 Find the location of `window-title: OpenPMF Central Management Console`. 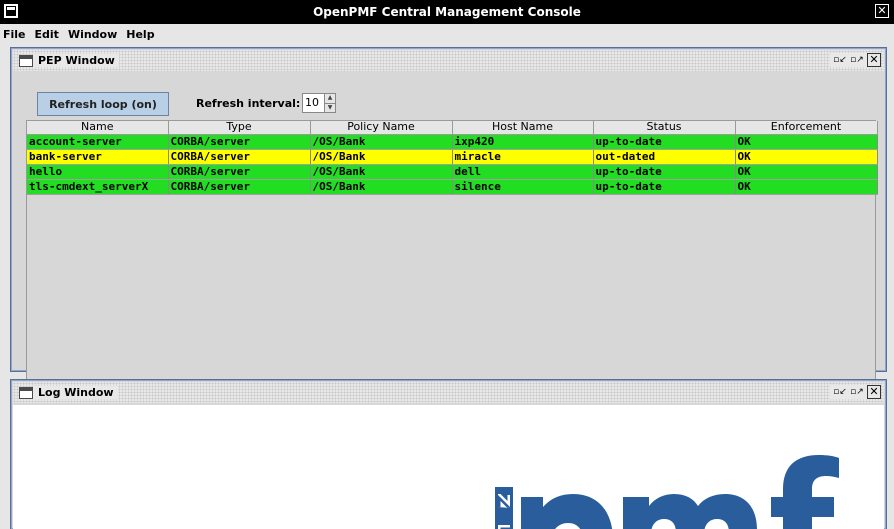

window-title: OpenPMF Central Management Console is located at coordinates (447, 12).